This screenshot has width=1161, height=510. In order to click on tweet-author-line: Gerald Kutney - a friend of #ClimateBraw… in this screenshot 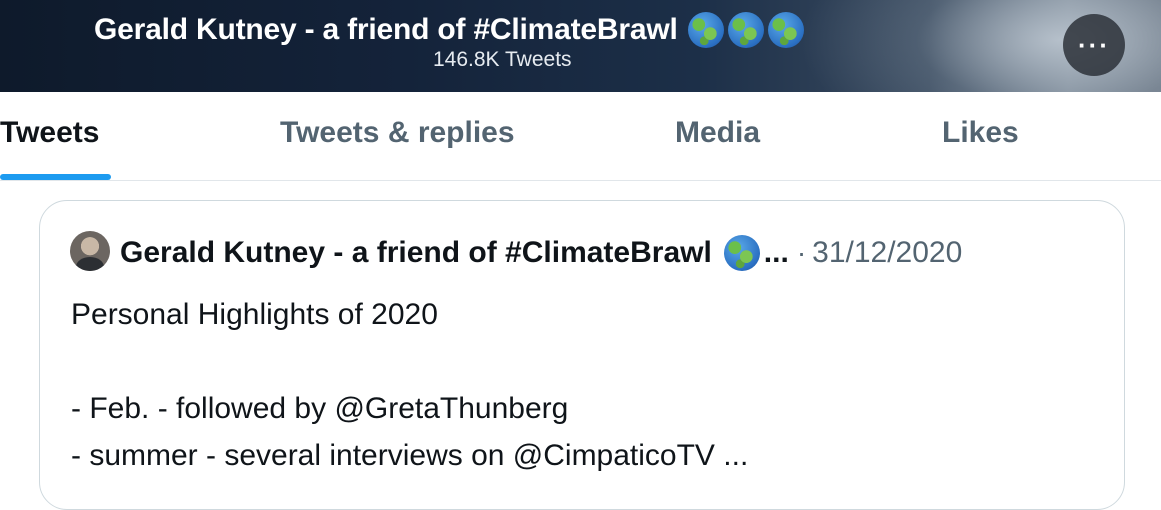, I will do `click(541, 253)`.